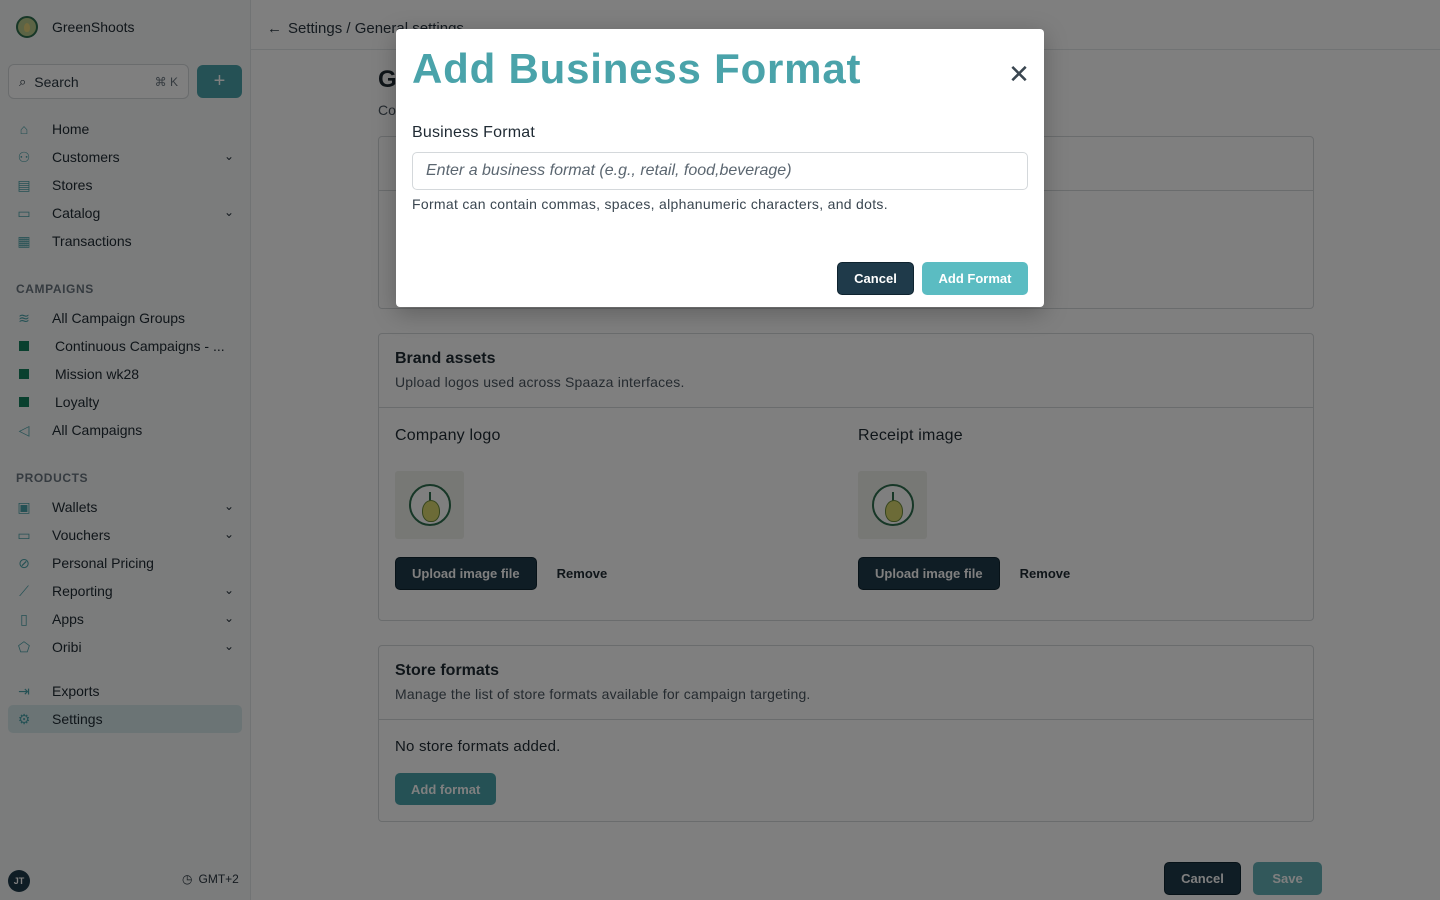 The image size is (1440, 900). I want to click on add-format-button: Add Format, so click(975, 278).